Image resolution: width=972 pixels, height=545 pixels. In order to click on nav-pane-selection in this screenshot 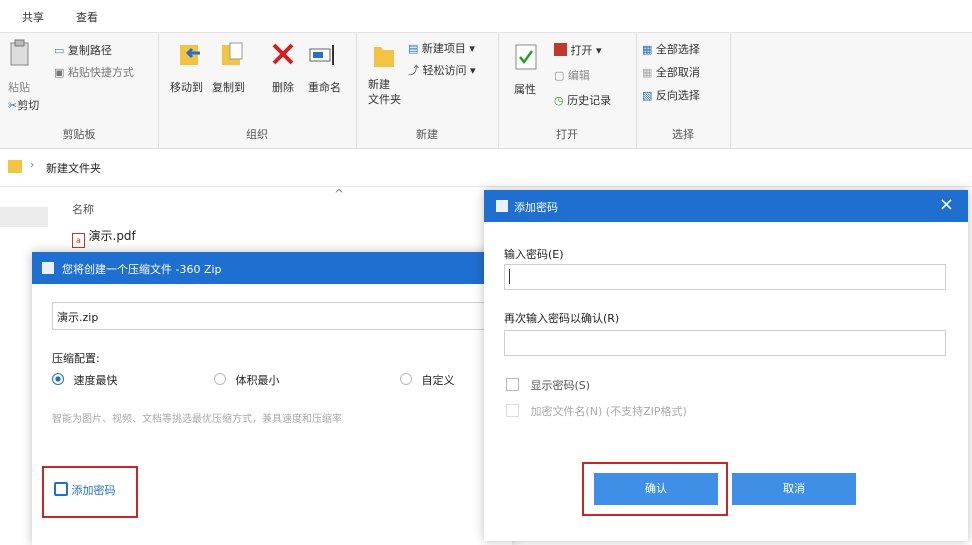, I will do `click(24, 217)`.